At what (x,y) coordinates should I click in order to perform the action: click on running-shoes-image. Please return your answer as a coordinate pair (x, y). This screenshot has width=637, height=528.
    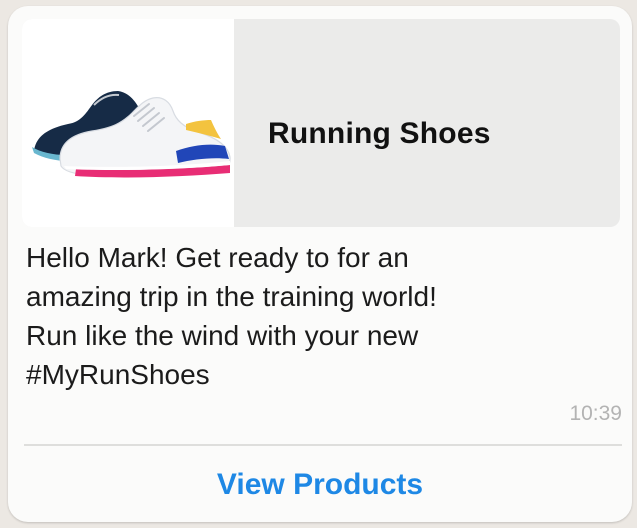
    Looking at the image, I should click on (128, 123).